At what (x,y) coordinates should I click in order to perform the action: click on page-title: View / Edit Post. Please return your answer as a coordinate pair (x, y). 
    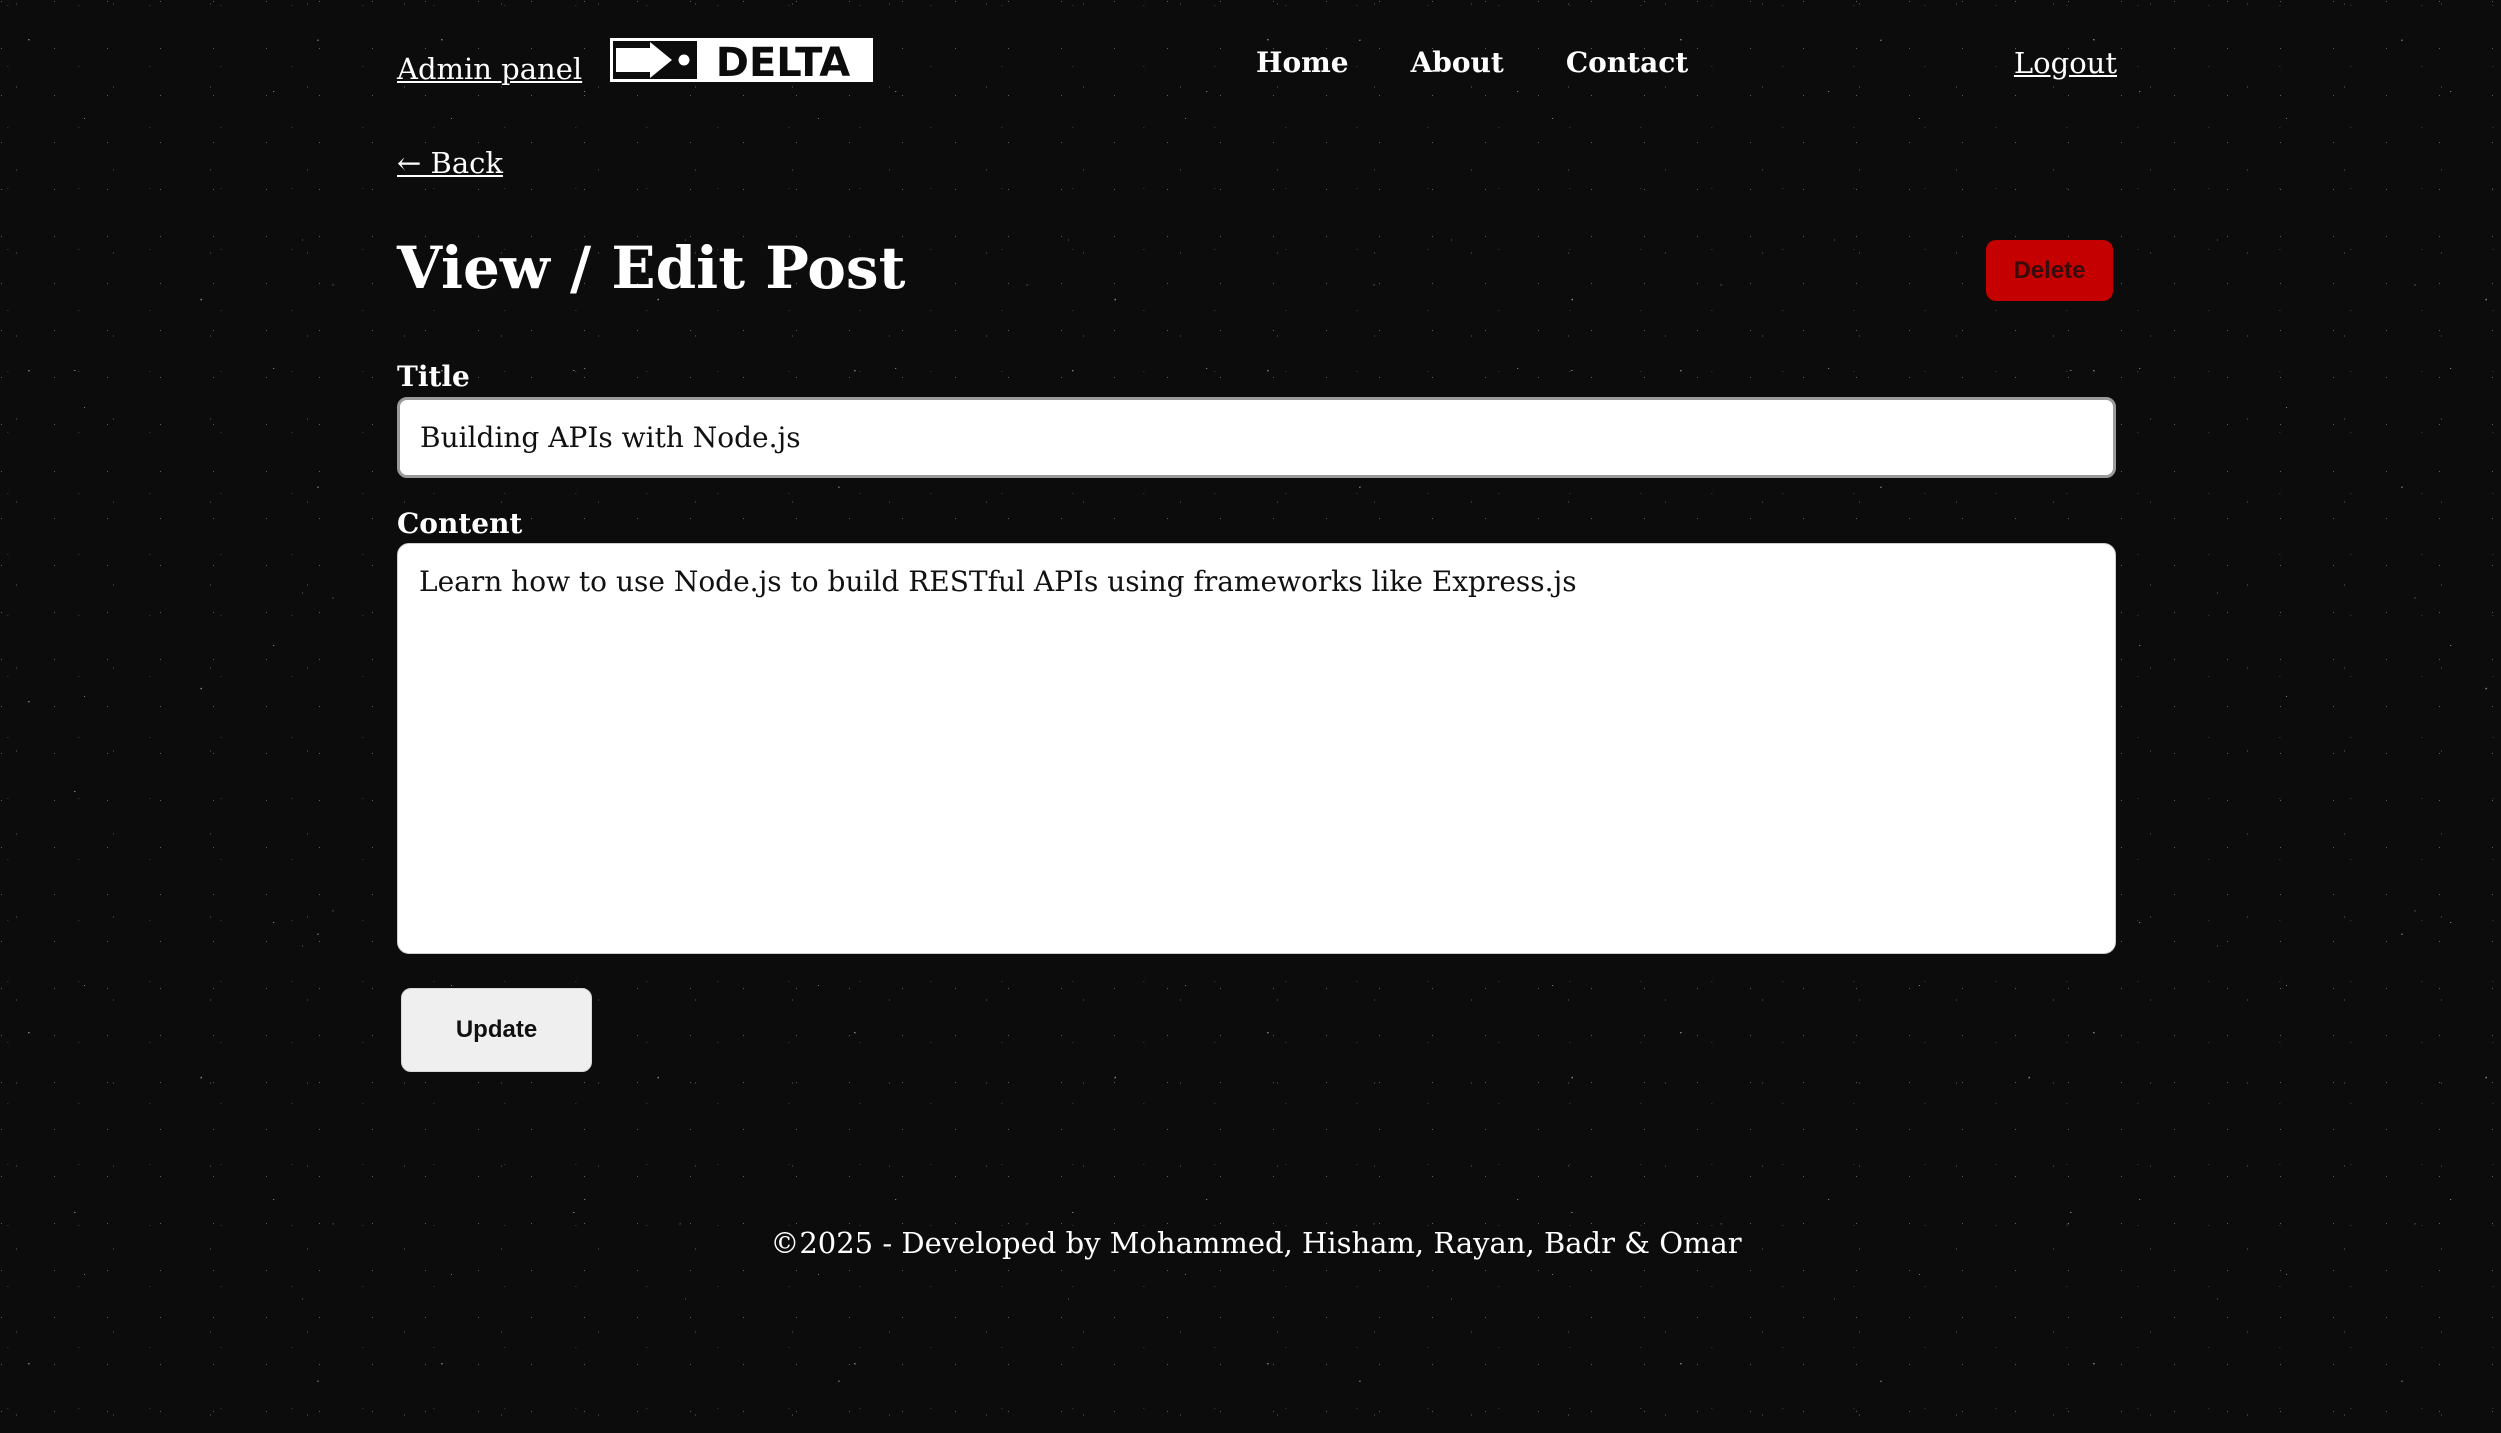
    Looking at the image, I should click on (651, 268).